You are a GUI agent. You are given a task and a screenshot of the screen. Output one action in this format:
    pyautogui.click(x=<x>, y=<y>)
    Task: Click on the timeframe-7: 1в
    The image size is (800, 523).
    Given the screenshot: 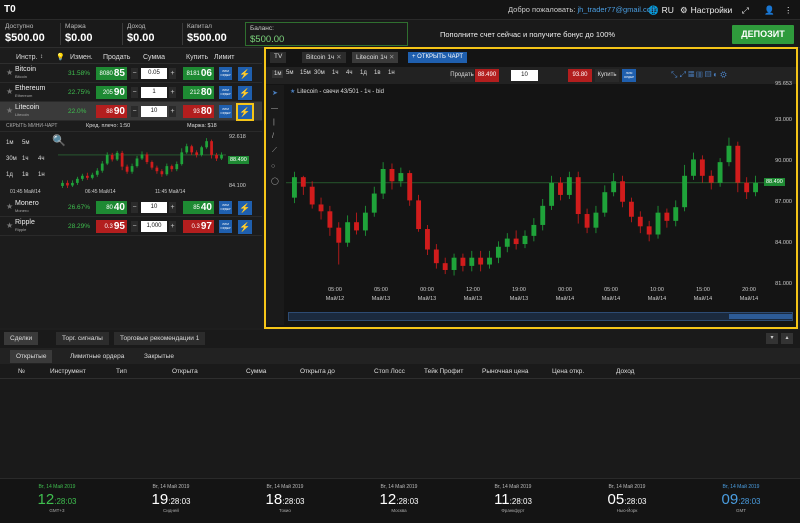 What is the action you would take?
    pyautogui.click(x=377, y=73)
    